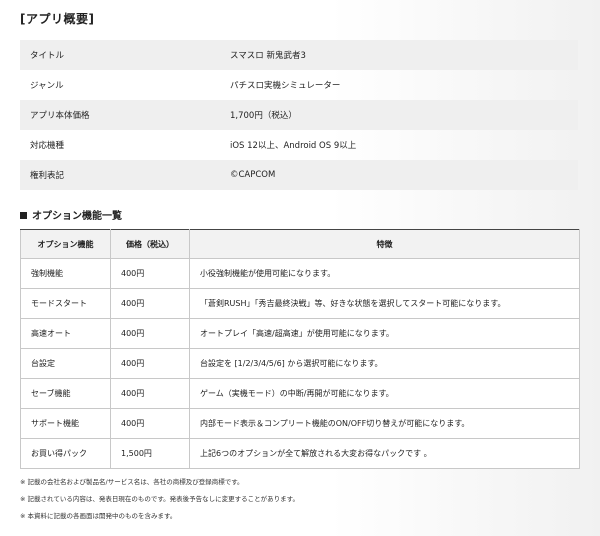  Describe the element at coordinates (47, 56) in the screenshot. I see `info-label: タイトル` at that location.